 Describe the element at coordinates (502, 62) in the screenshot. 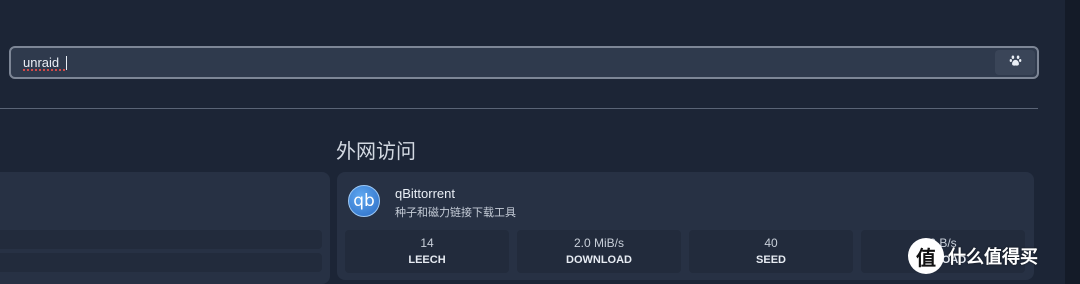

I see `search-input` at that location.